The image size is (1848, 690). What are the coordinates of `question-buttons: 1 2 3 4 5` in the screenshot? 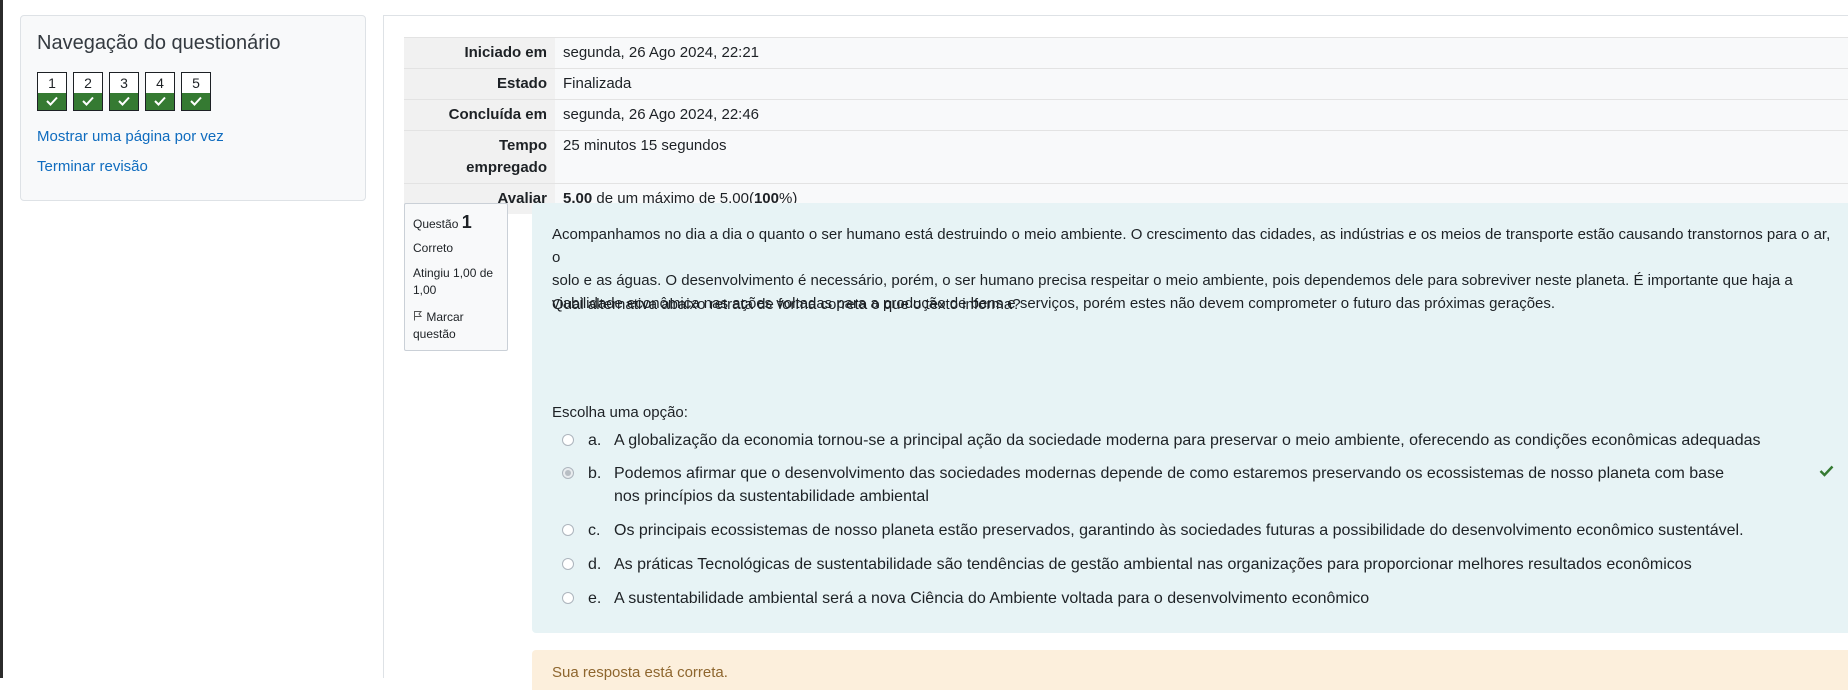 It's located at (124, 91).